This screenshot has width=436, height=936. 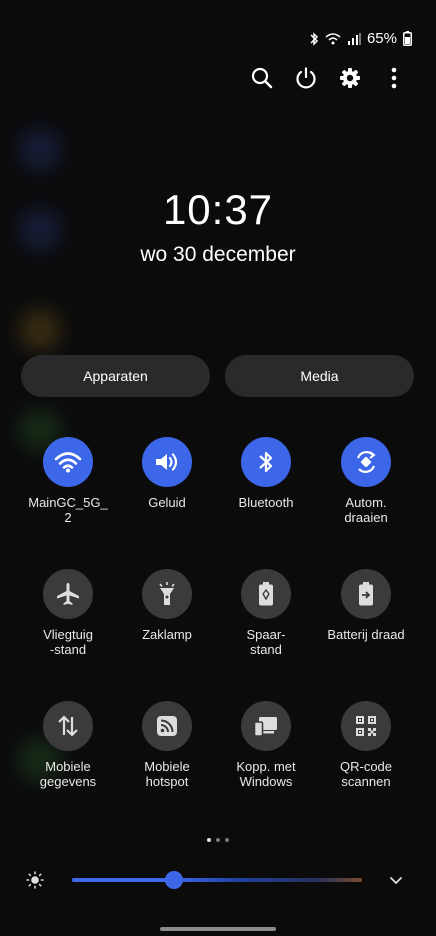 I want to click on devices-button: Apparaten, so click(x=115, y=376).